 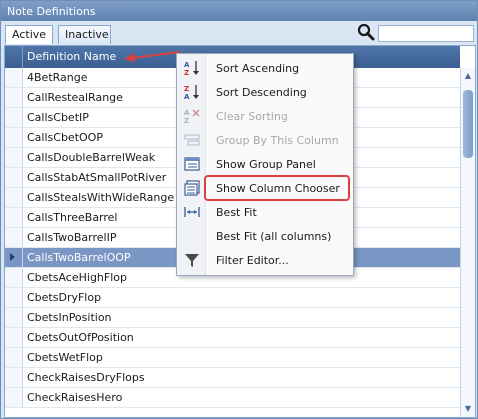 I want to click on menu-item-label: Best Fit (all columns), so click(x=274, y=236).